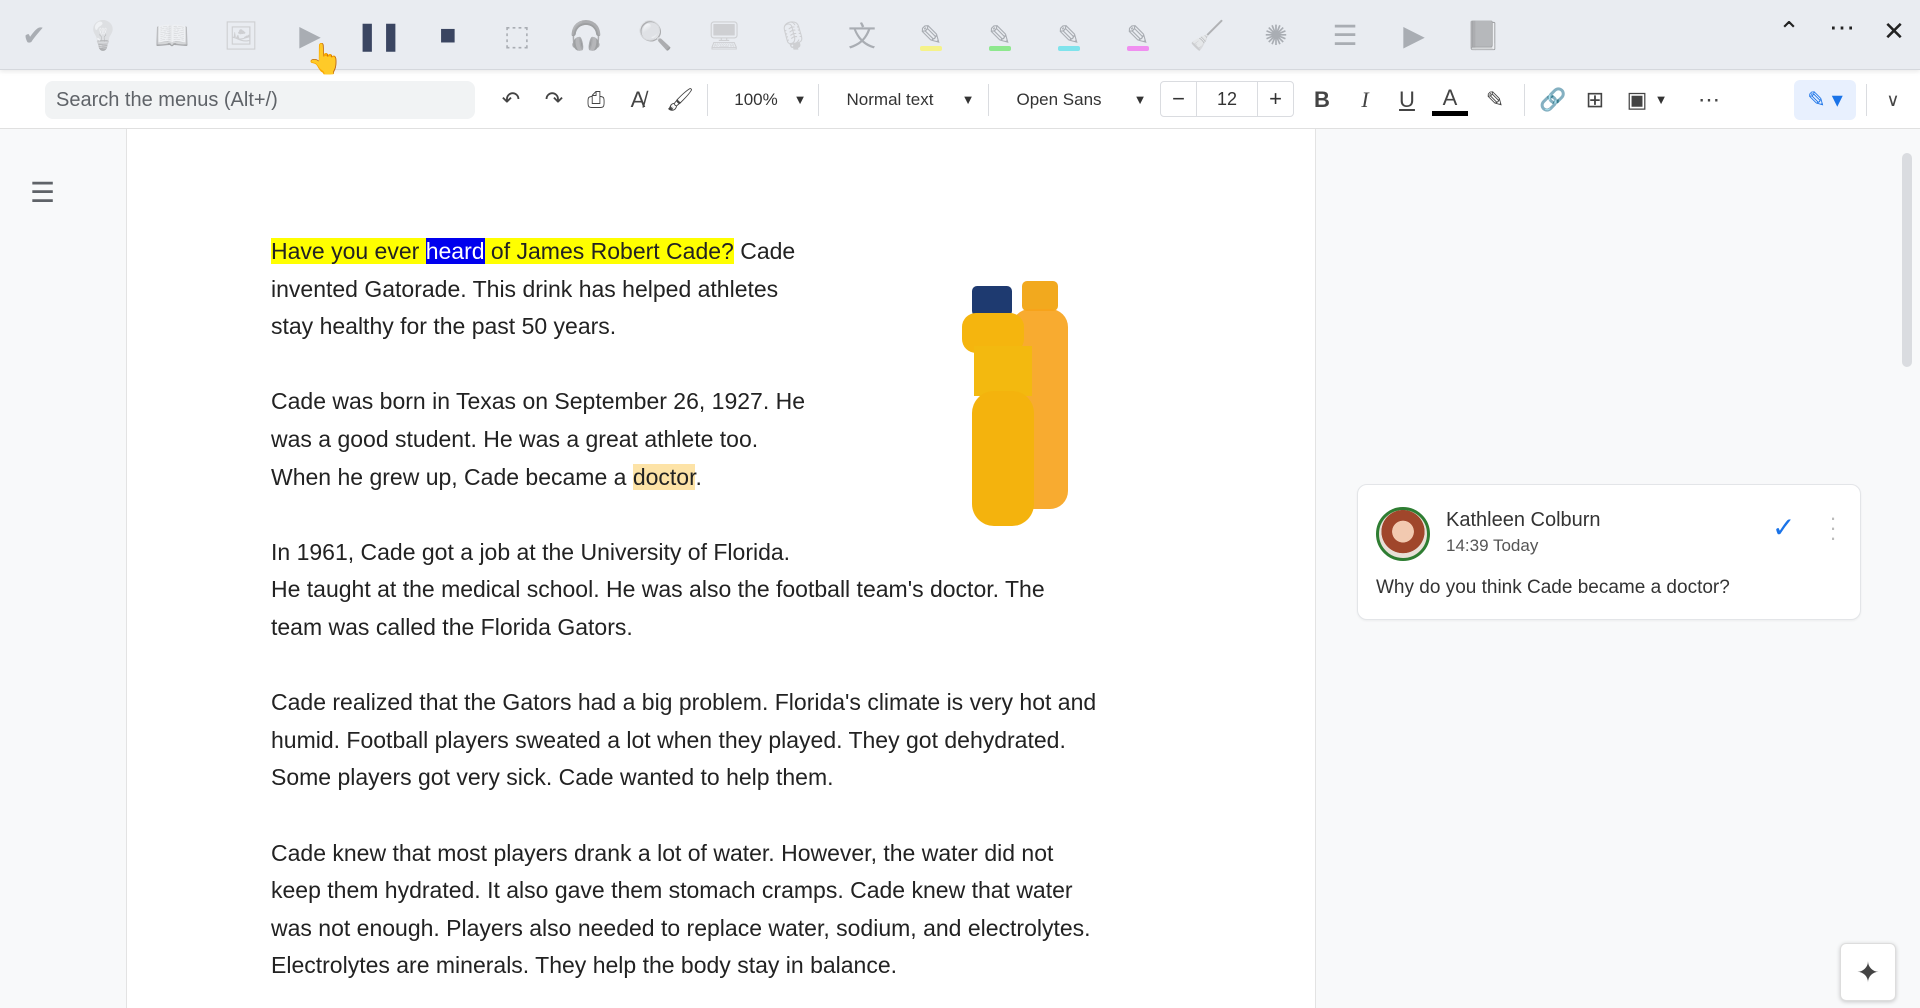 The width and height of the screenshot is (1920, 1008). I want to click on comment-text: Why do you think Cade became a doctor?, so click(1553, 587).